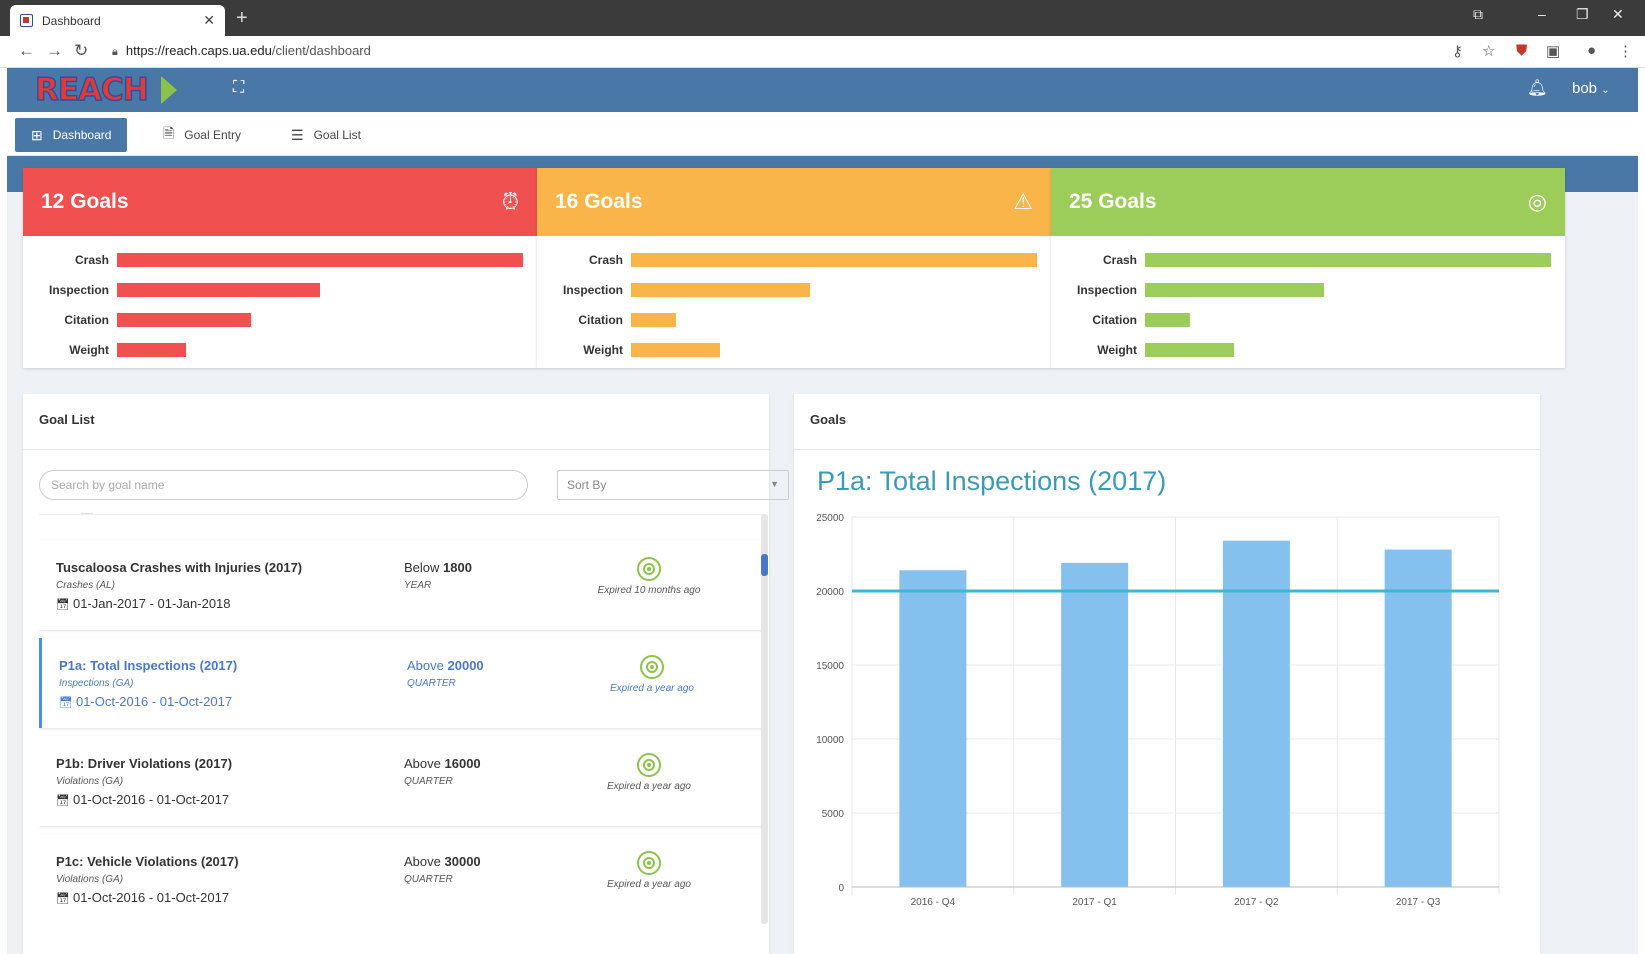  I want to click on stat-row-label: Weight, so click(603, 350).